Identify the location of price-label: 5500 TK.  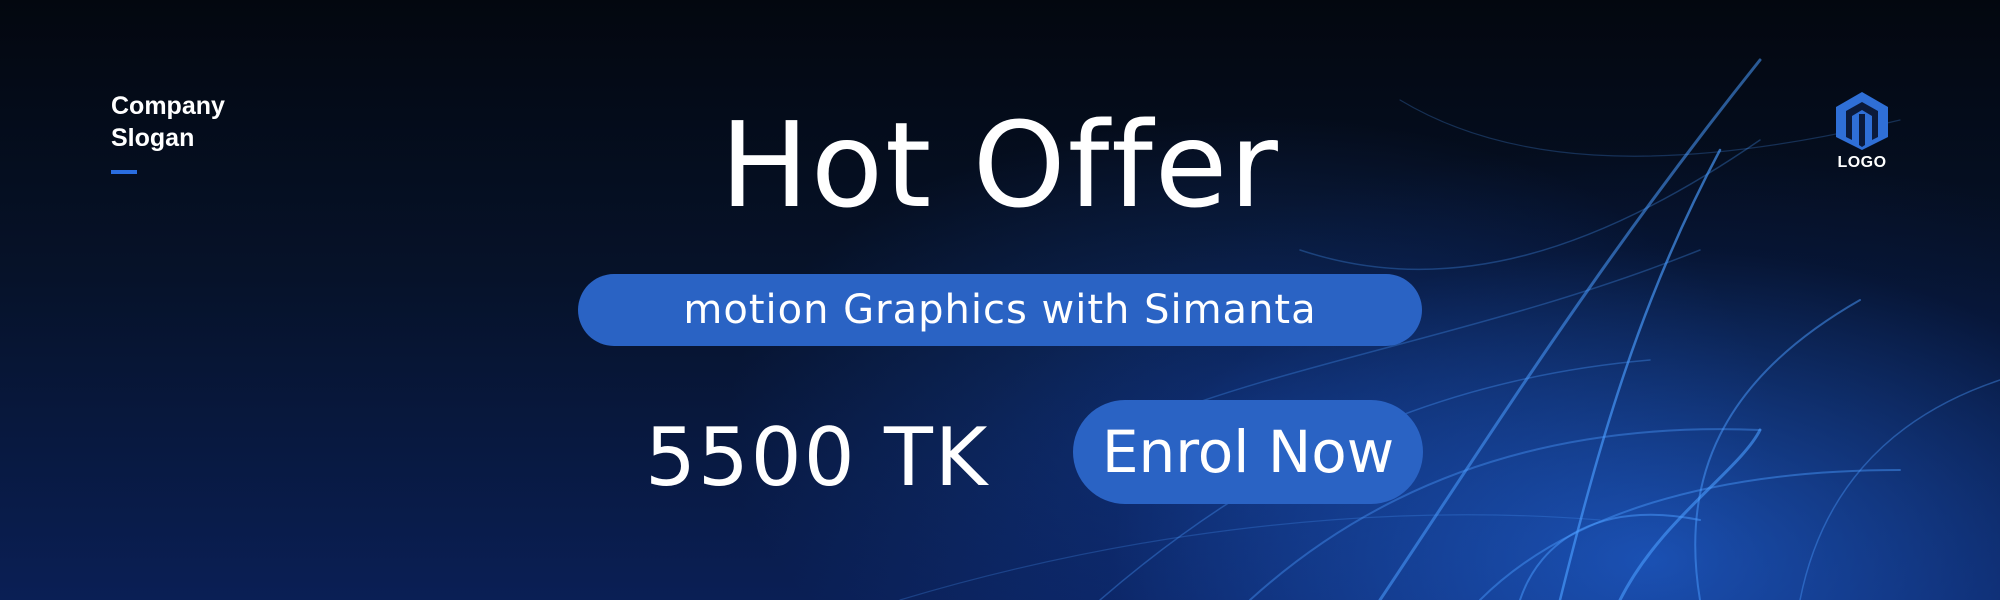
(817, 457).